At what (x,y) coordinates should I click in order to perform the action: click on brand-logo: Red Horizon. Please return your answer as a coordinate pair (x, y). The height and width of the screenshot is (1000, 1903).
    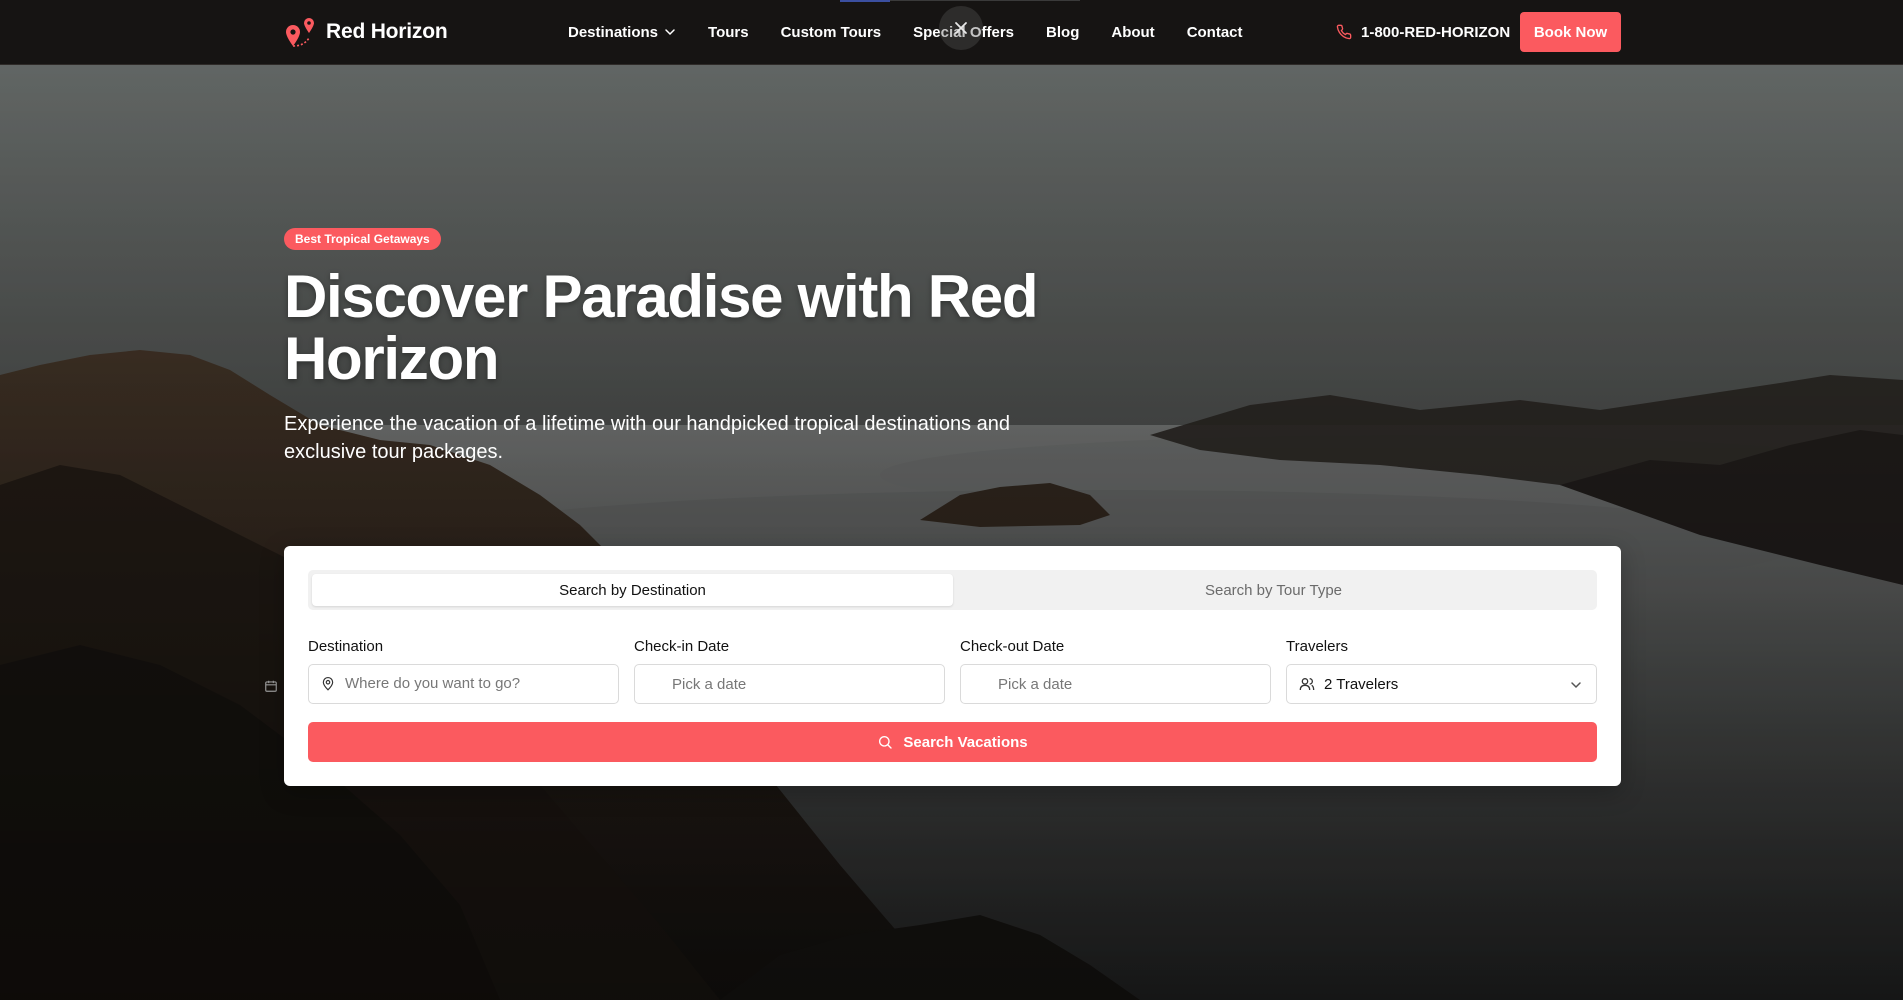
    Looking at the image, I should click on (366, 32).